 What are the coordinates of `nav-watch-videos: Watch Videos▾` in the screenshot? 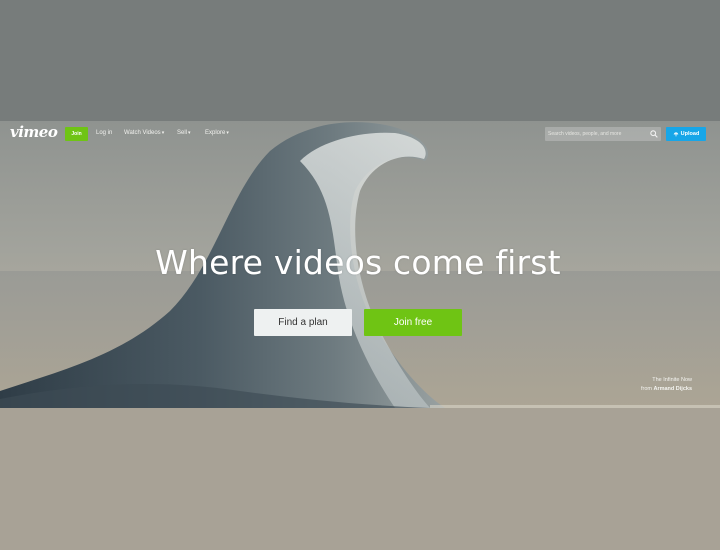 It's located at (144, 133).